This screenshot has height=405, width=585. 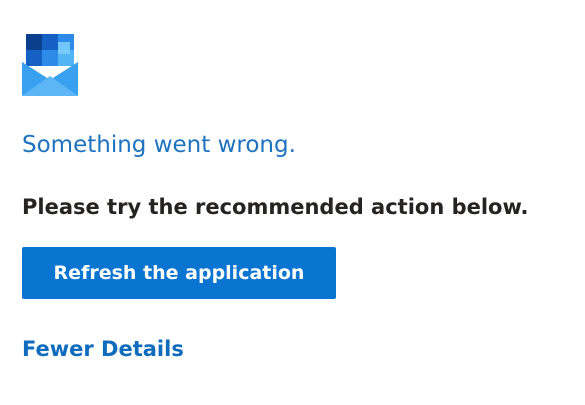 What do you see at coordinates (275, 207) in the screenshot?
I see `instruction-text: Please try the recommended action below.` at bounding box center [275, 207].